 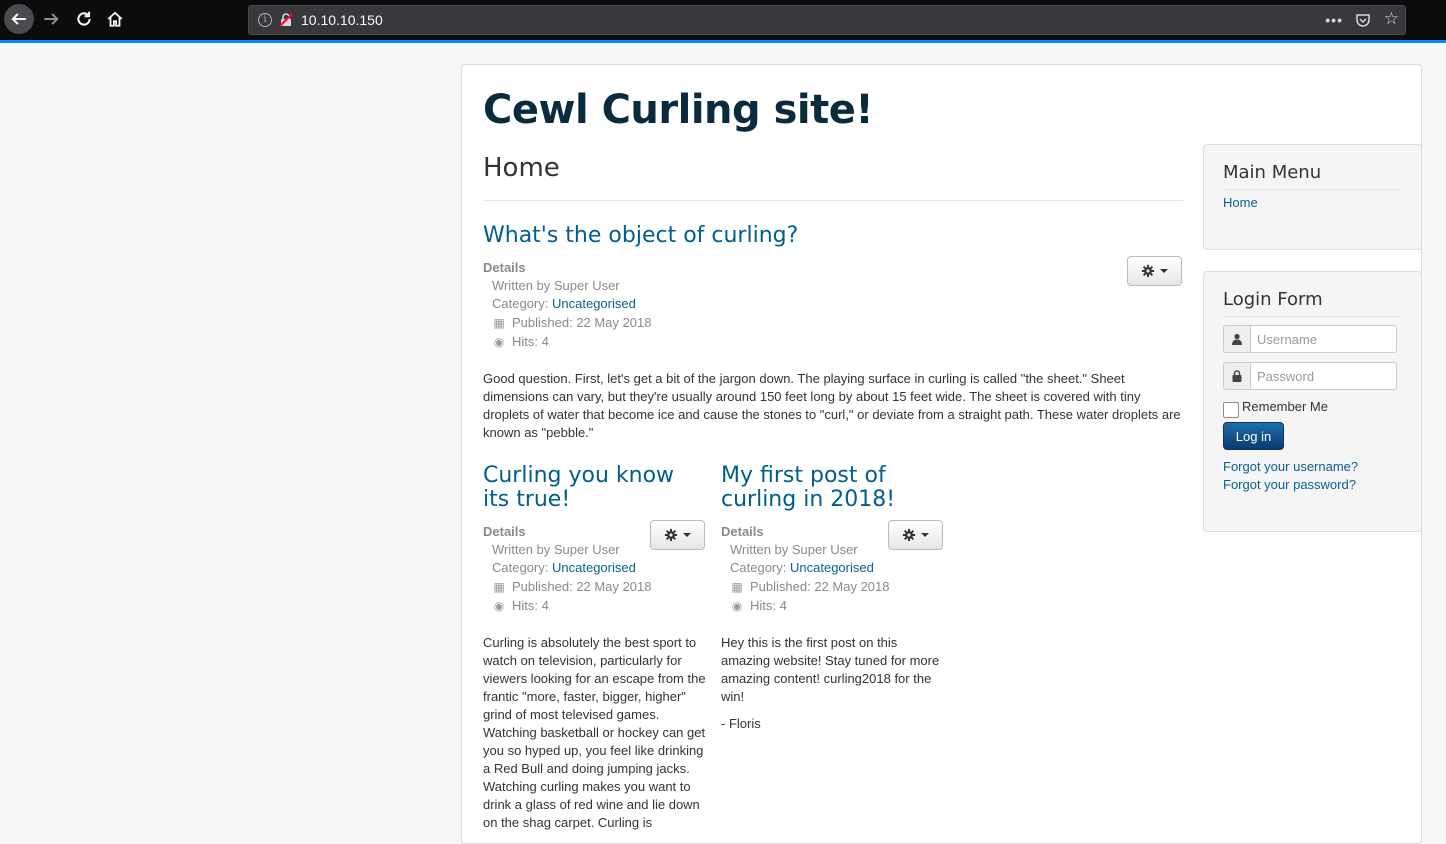 I want to click on remember-me-label: Remember Me, so click(x=1285, y=406).